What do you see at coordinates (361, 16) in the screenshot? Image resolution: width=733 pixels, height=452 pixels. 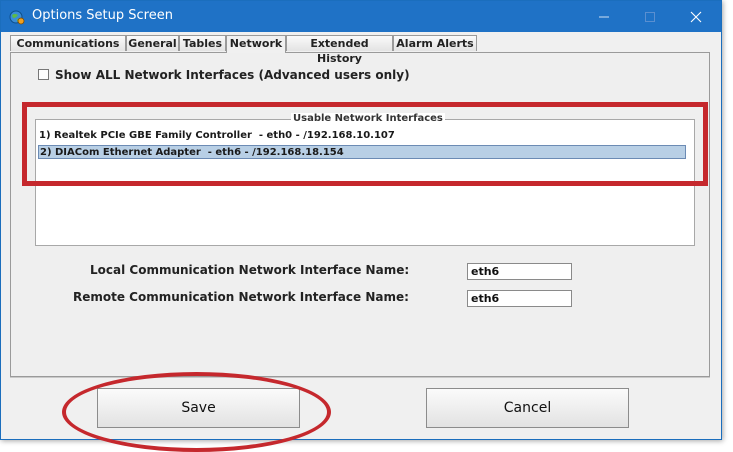 I see `title-bar: Options Setup Screen` at bounding box center [361, 16].